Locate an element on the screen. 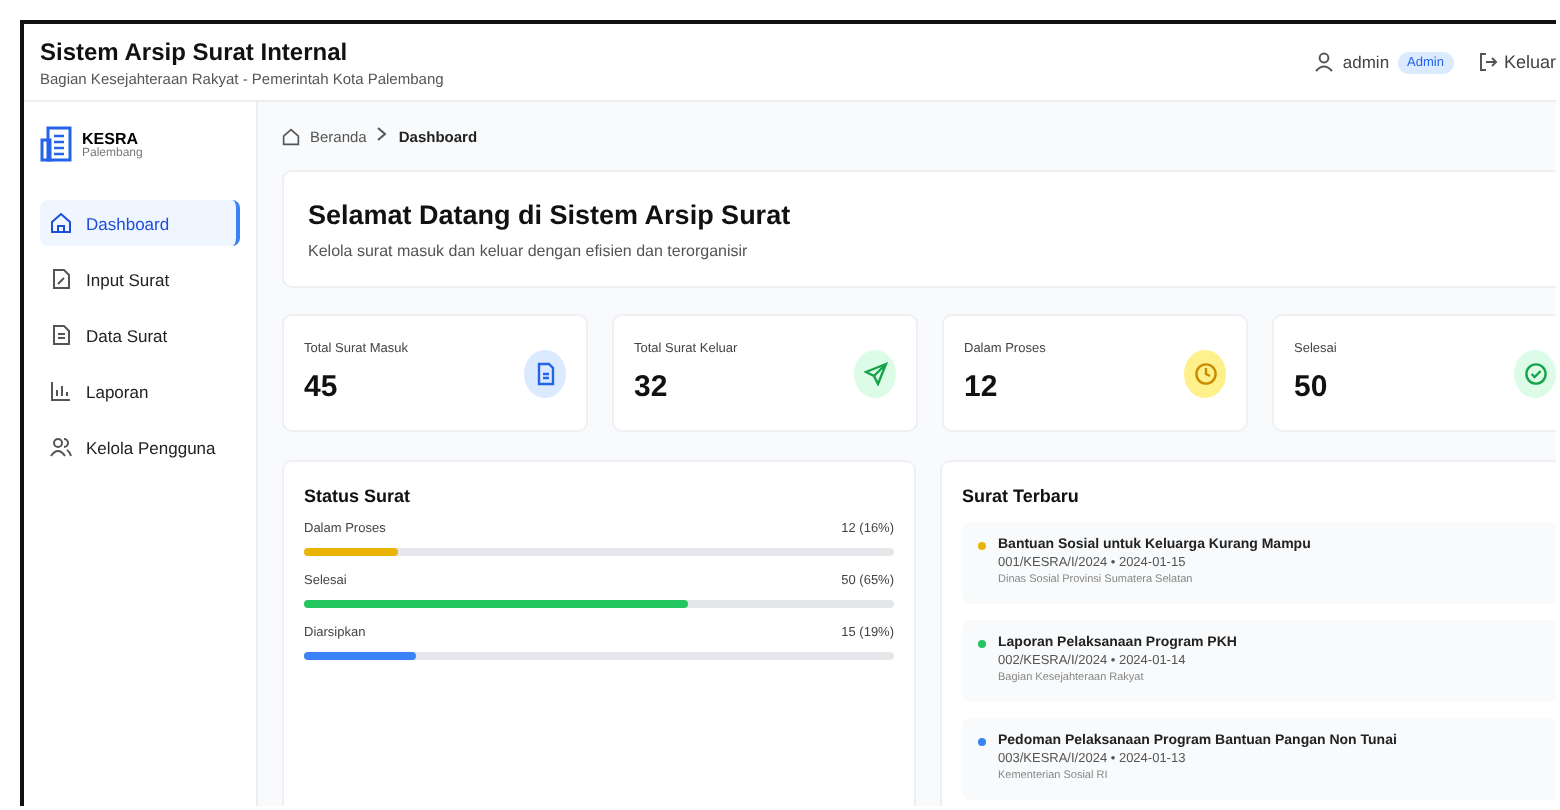 This screenshot has height=810, width=1560. building-icon is located at coordinates (56, 144).